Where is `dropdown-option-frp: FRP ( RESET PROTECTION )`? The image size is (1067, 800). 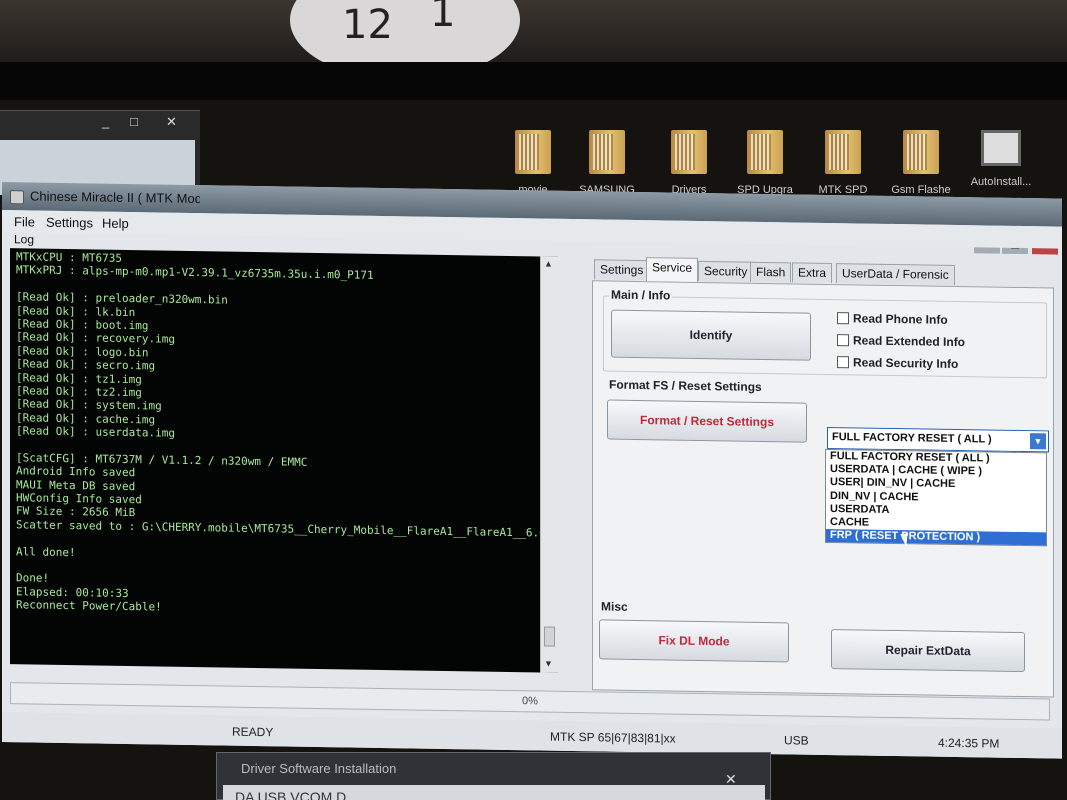 dropdown-option-frp: FRP ( RESET PROTECTION ) is located at coordinates (936, 537).